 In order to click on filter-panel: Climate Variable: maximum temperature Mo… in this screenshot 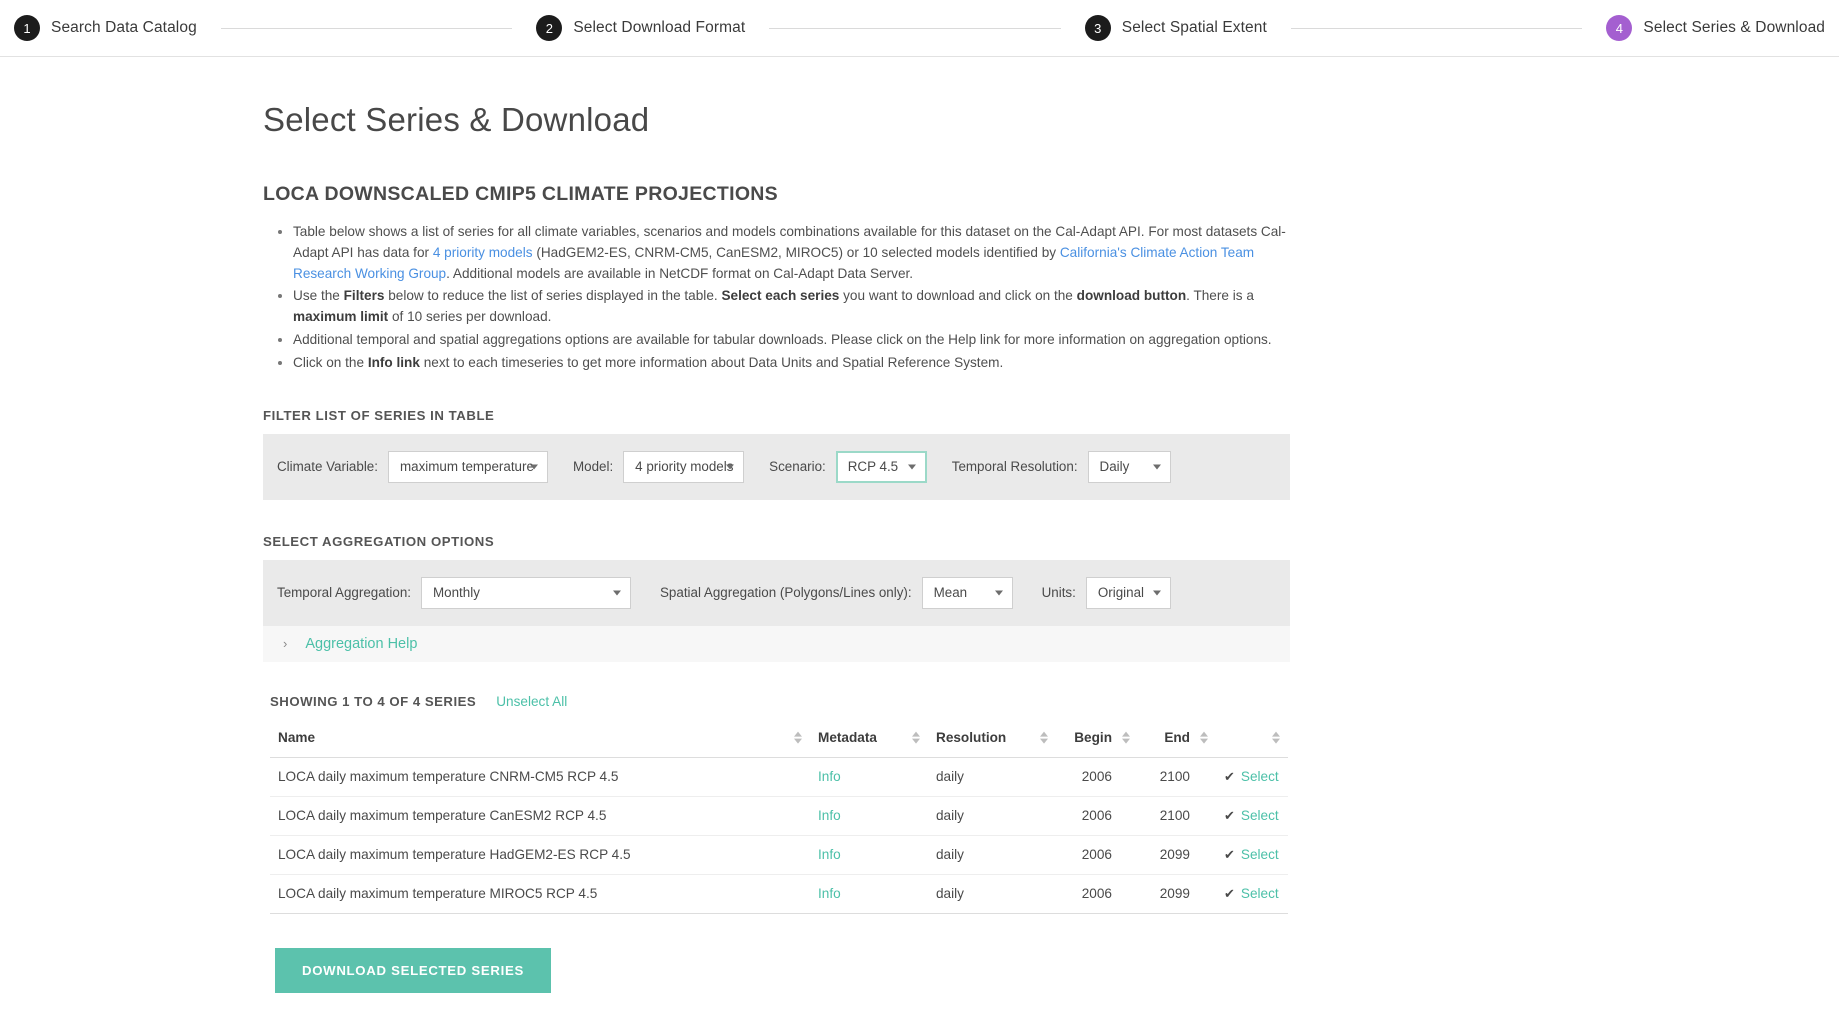, I will do `click(776, 466)`.